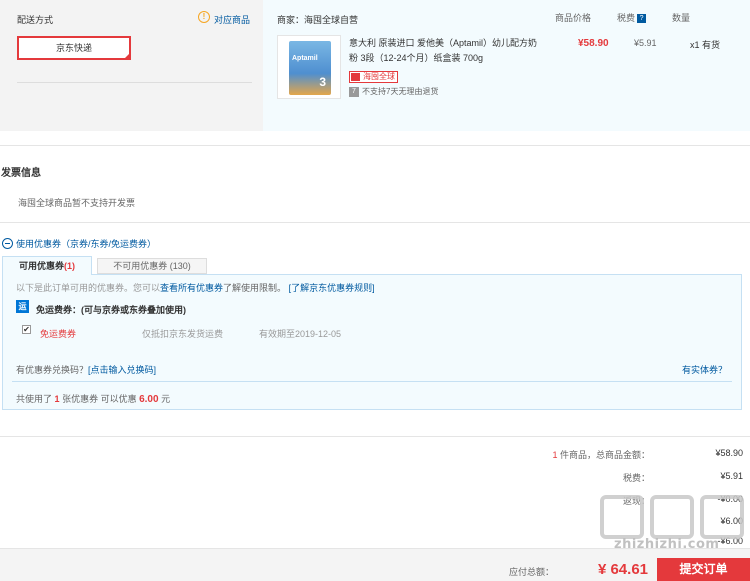 This screenshot has width=750, height=581. I want to click on coupon-type-label: 免运费券：(可与京券或东券叠加使用), so click(111, 310).